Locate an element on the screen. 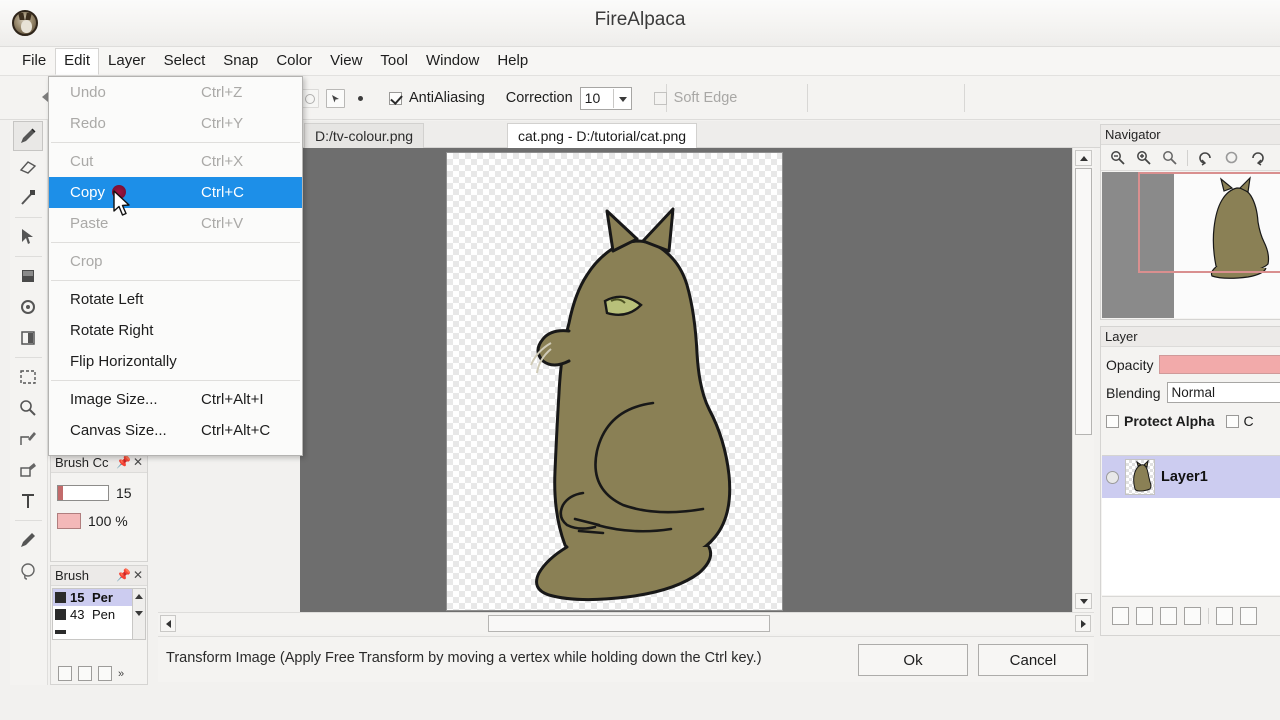 Image resolution: width=1280 pixels, height=720 pixels. blur-tool is located at coordinates (28, 198).